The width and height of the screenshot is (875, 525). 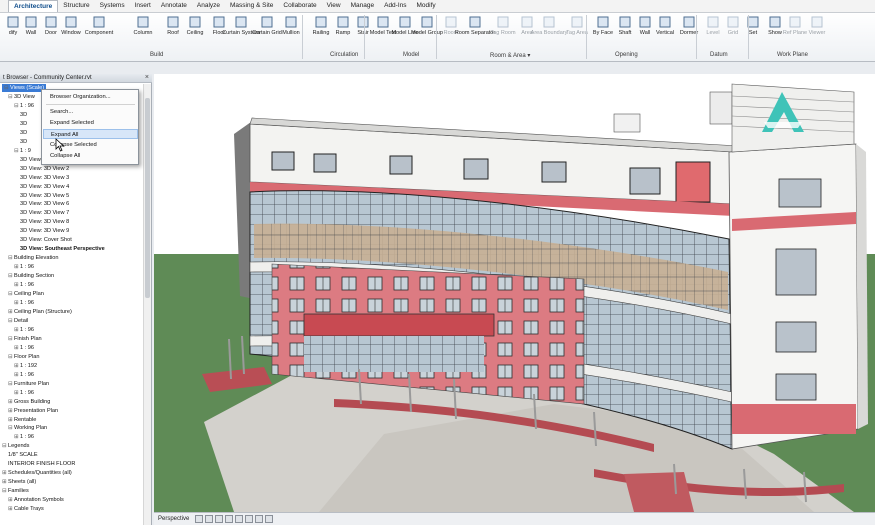 What do you see at coordinates (147, 198) in the screenshot?
I see `scrollbar-thumb` at bounding box center [147, 198].